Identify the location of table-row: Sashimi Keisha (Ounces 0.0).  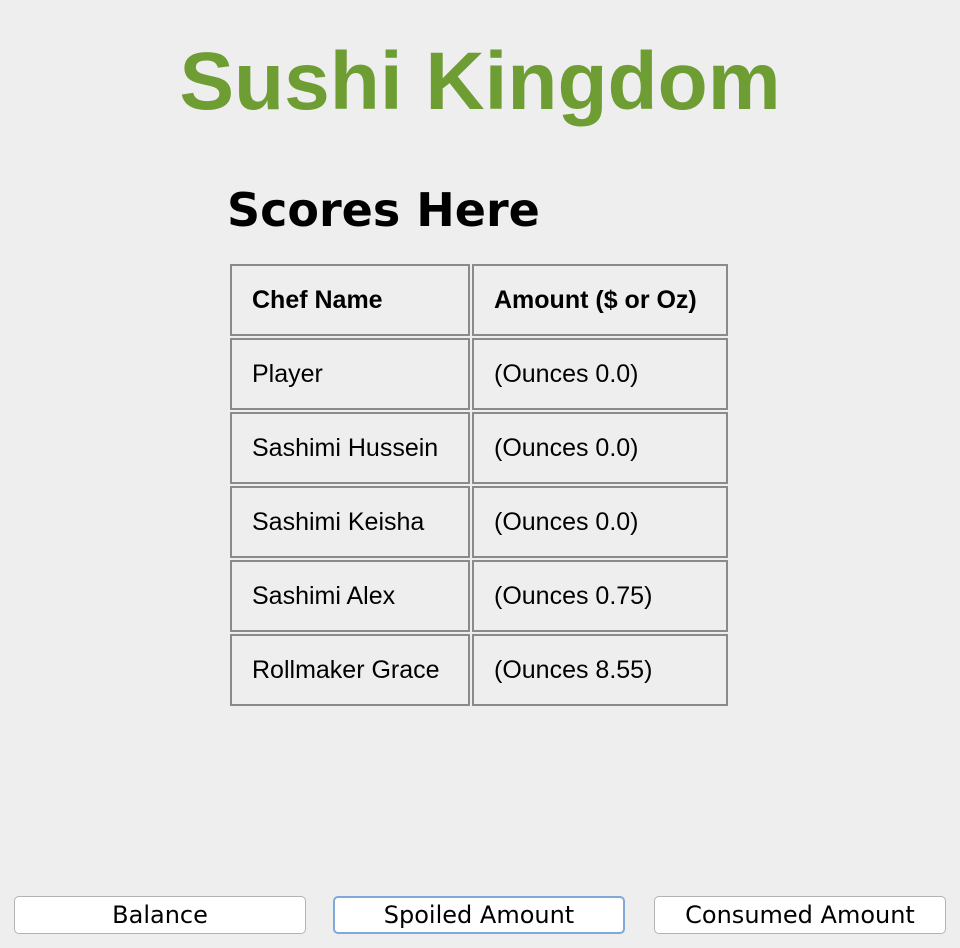
(479, 522).